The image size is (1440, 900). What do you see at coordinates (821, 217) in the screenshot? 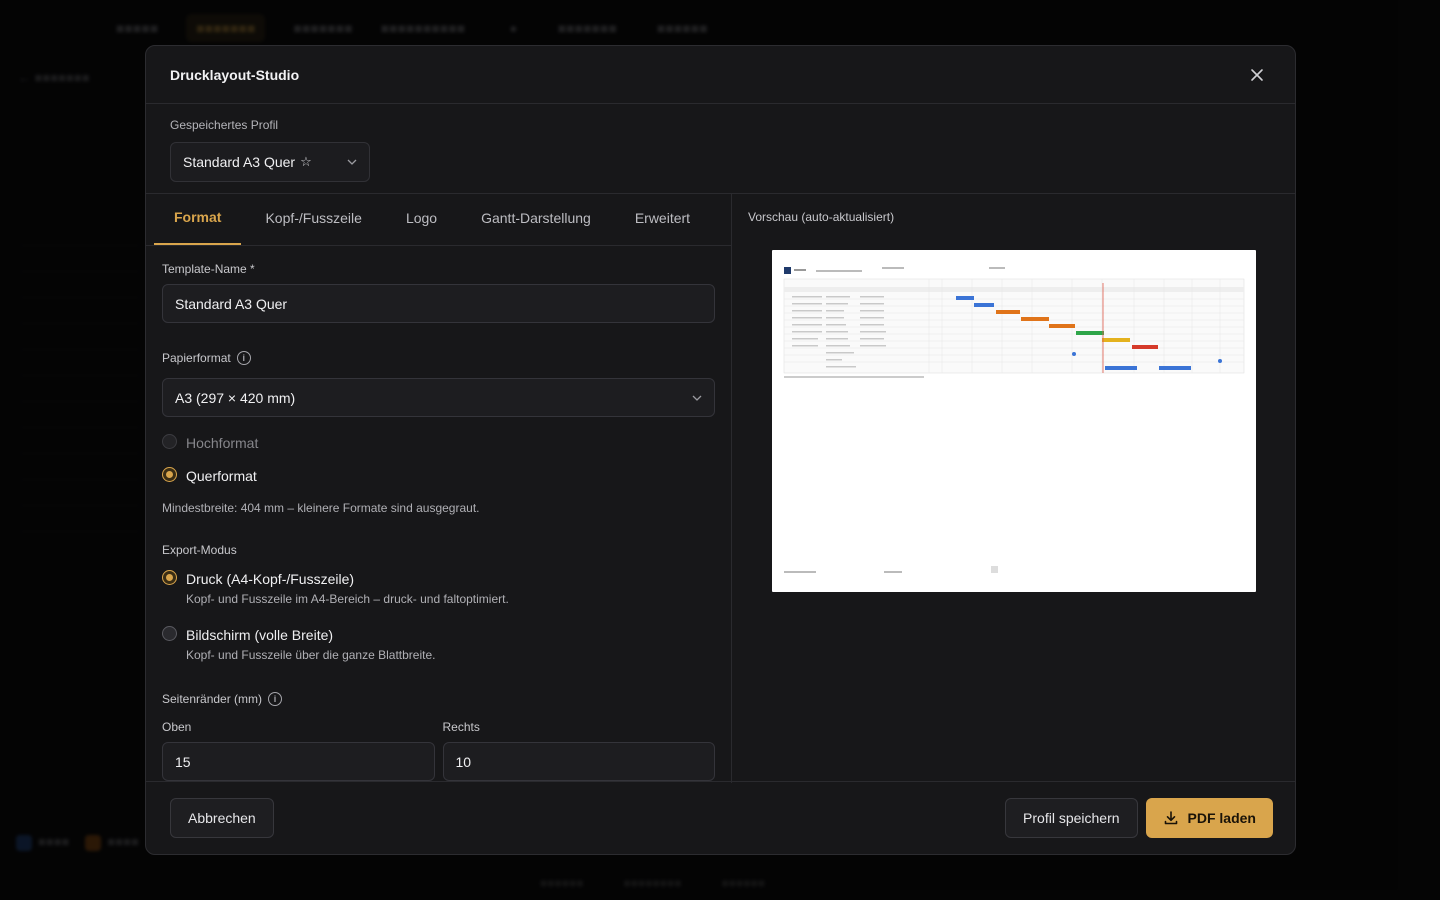
I see `preview-label: Vorschau (auto-aktualisiert)` at bounding box center [821, 217].